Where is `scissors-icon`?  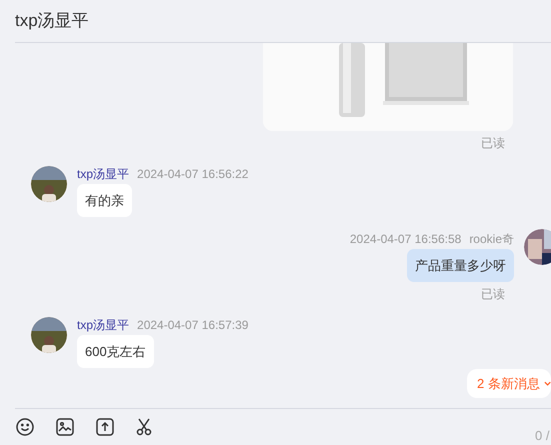 scissors-icon is located at coordinates (144, 427).